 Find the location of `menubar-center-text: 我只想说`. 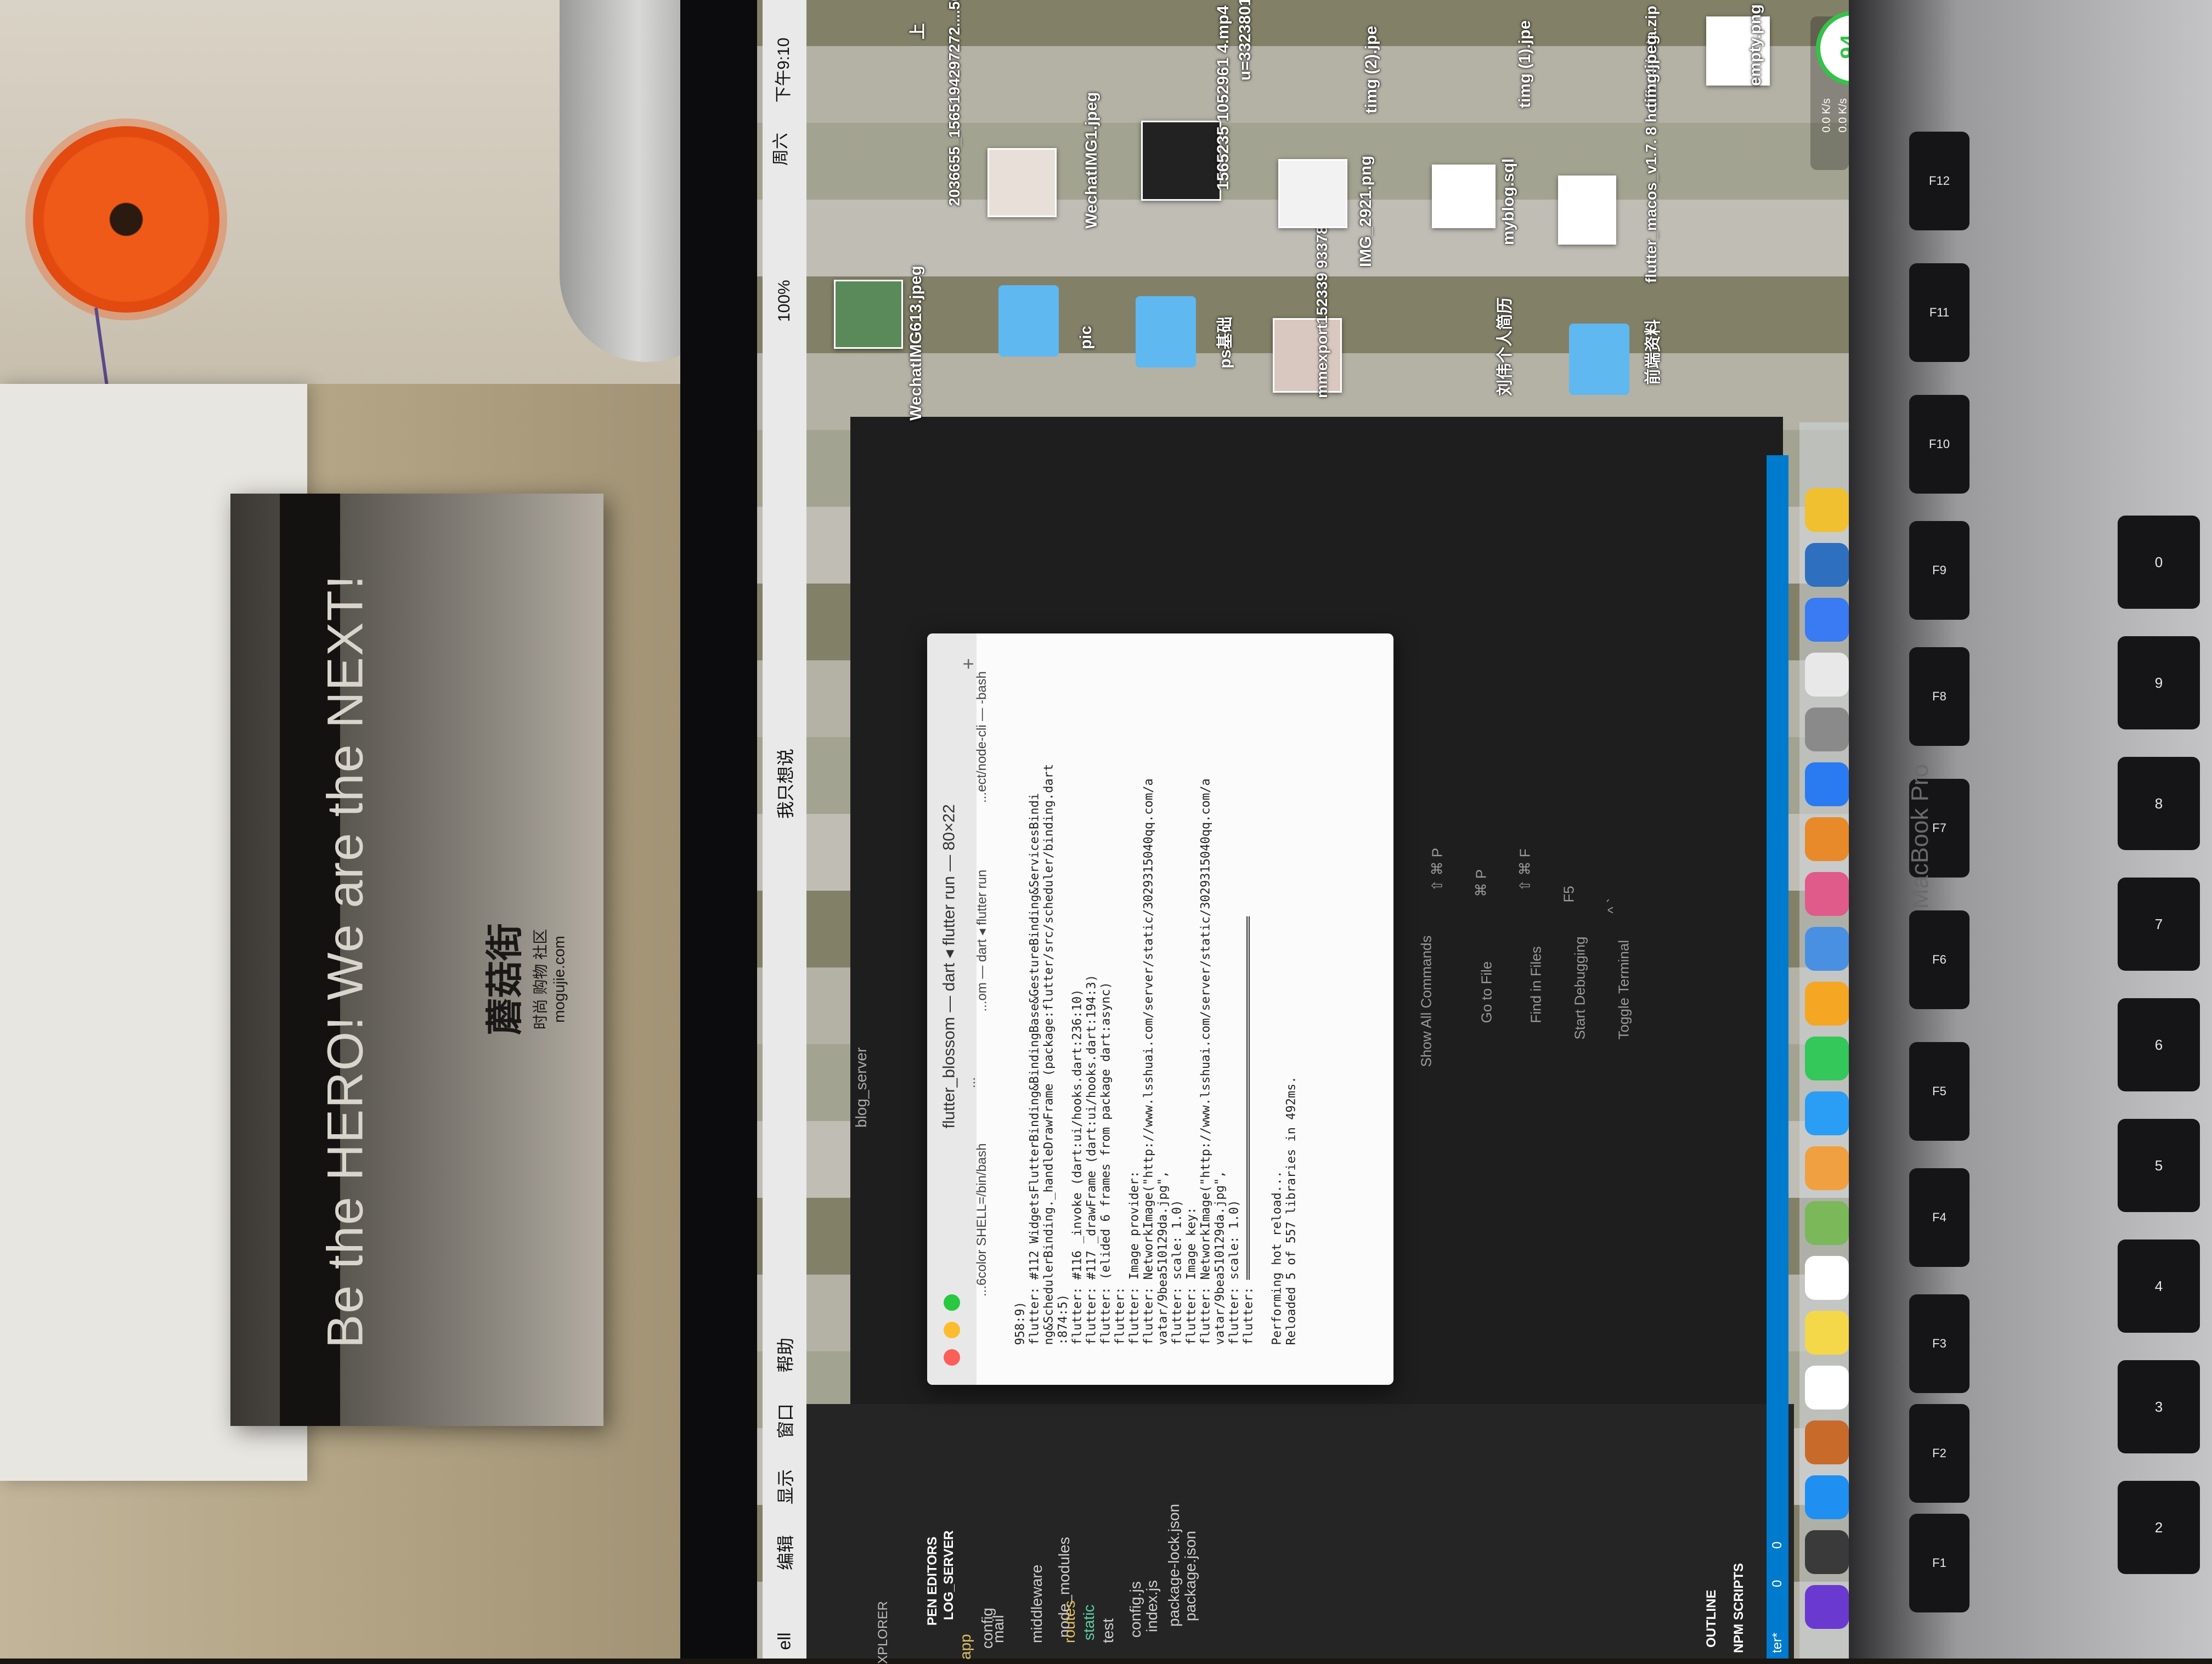

menubar-center-text: 我只想说 is located at coordinates (785, 775).